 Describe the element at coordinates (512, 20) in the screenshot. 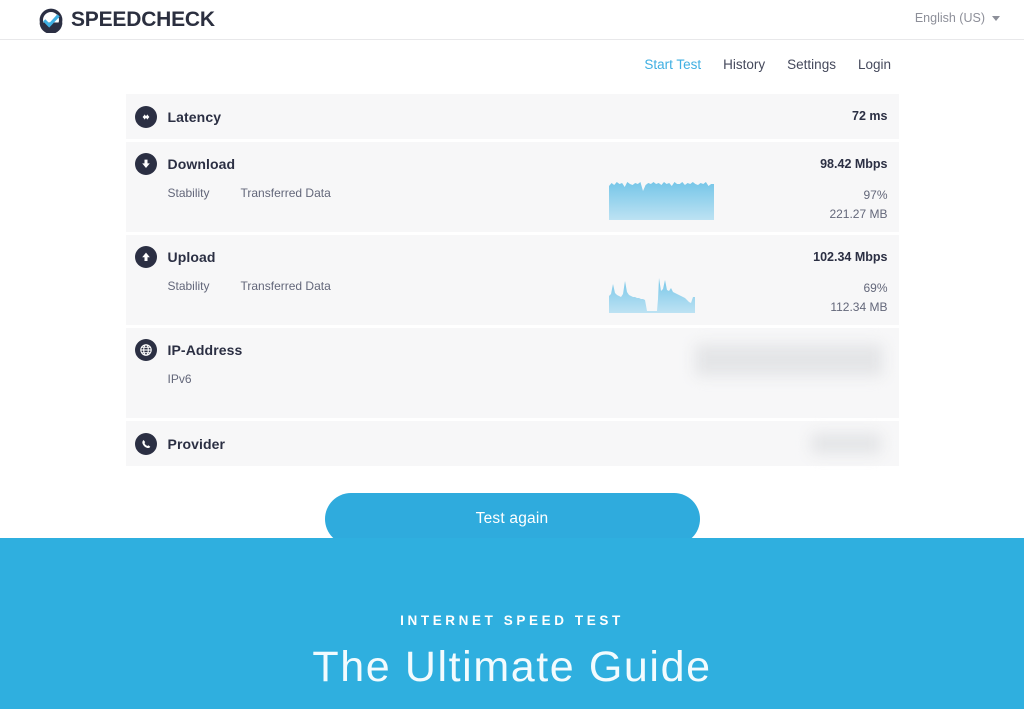

I see `site-header: SPEEDCHECK English (US)` at that location.